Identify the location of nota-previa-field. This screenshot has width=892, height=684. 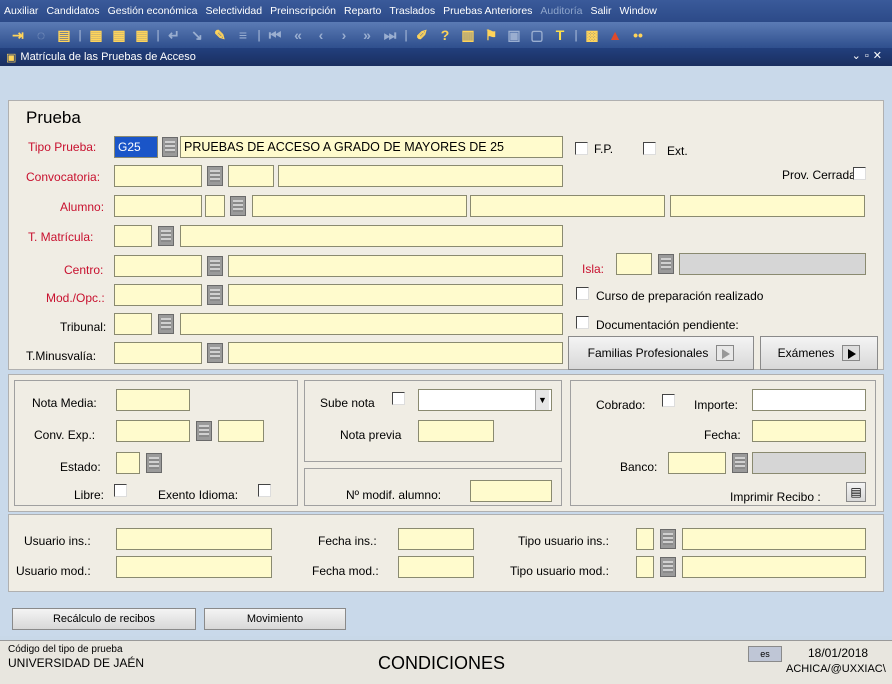
(456, 431).